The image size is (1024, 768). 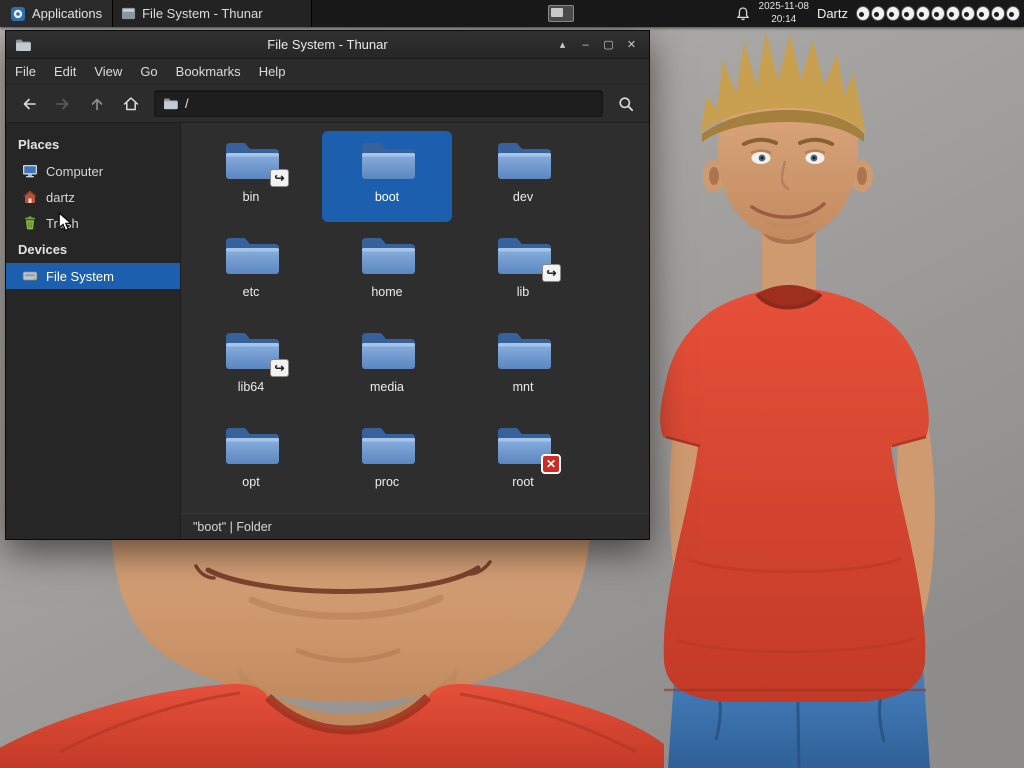 I want to click on back-arrow-icon, so click(x=29, y=103).